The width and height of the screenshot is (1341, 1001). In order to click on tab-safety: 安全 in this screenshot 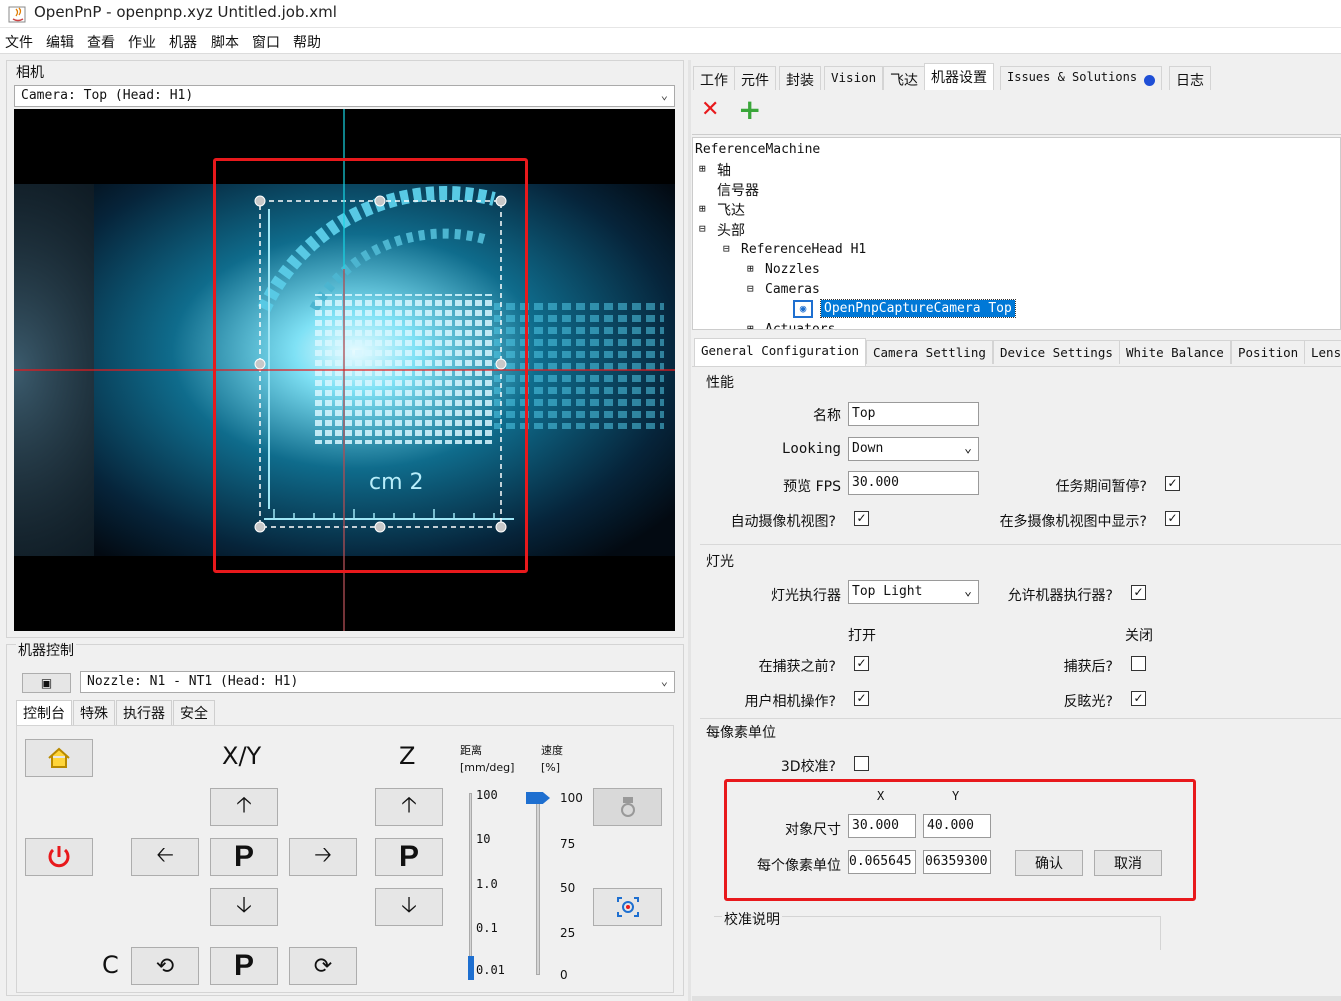, I will do `click(194, 712)`.